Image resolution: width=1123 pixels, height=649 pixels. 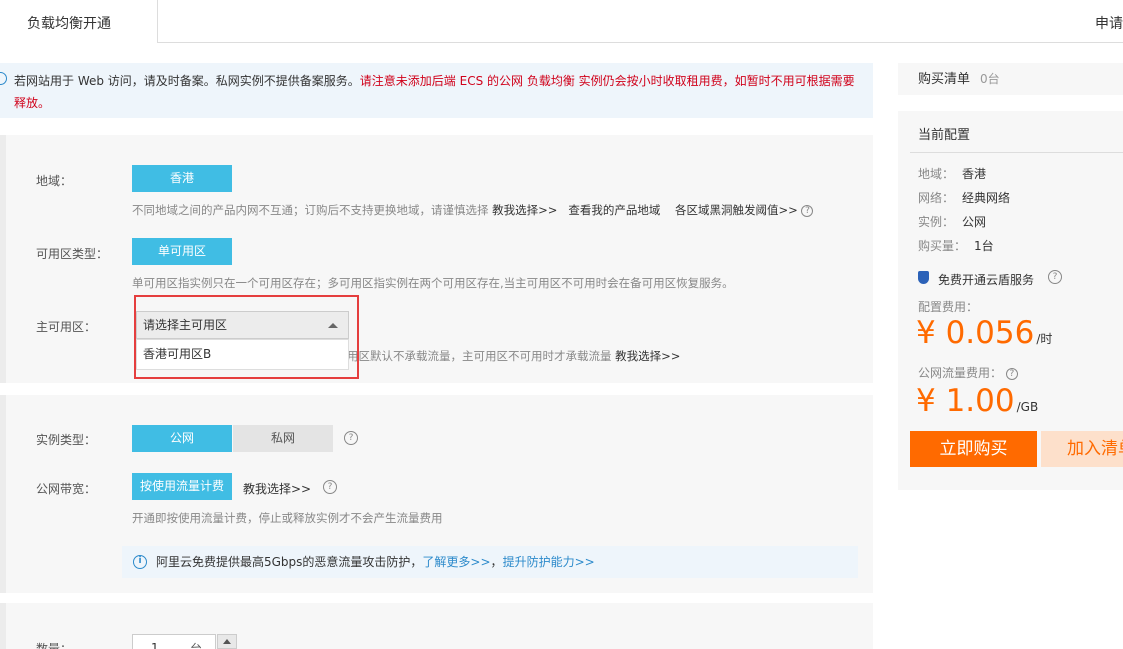 I want to click on buy-now-button: 立即购买, so click(x=973, y=449).